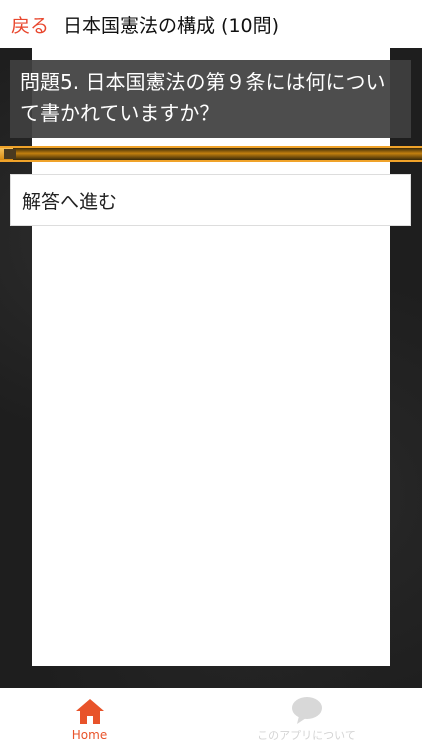 This screenshot has width=422, height=750. I want to click on bottom-navigation: Home このアプリについて, so click(211, 719).